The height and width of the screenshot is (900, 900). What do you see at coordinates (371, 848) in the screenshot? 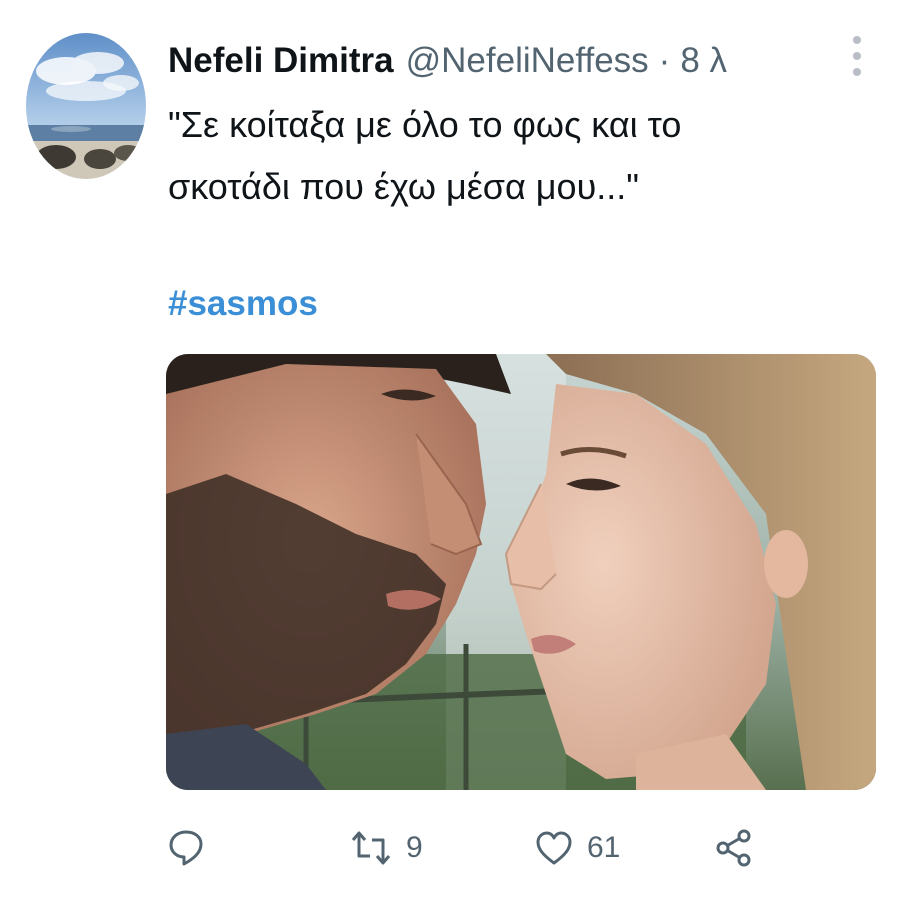
I see `retweet-icon` at bounding box center [371, 848].